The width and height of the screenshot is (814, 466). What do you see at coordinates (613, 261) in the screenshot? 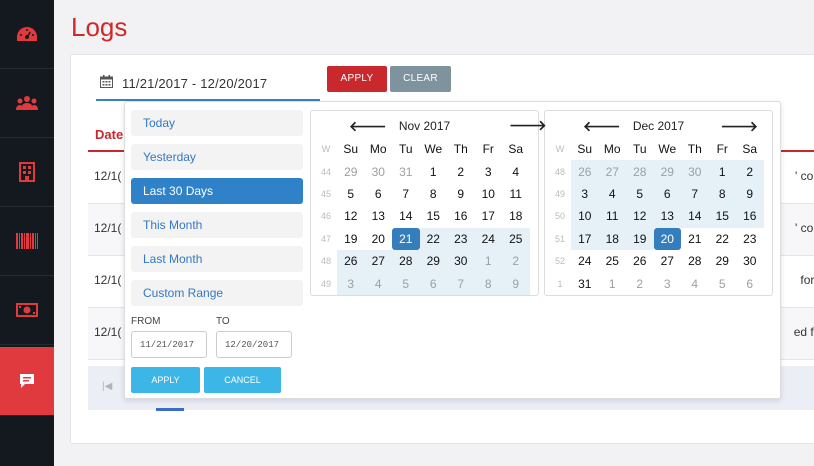
I see `calendar-day: 25` at bounding box center [613, 261].